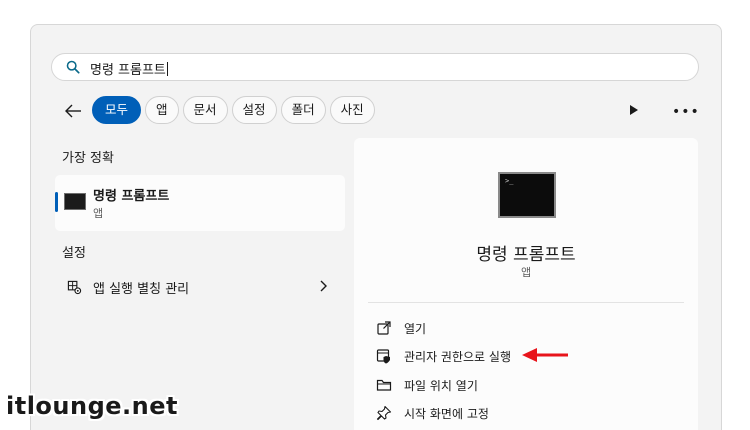 This screenshot has width=750, height=430. I want to click on action-pin-to-start: 시작 화면에 고정, so click(432, 413).